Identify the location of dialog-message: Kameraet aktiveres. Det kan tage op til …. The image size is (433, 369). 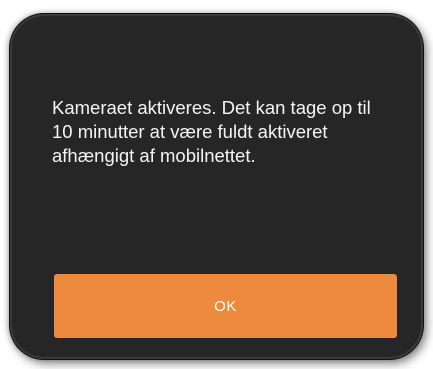
(211, 131).